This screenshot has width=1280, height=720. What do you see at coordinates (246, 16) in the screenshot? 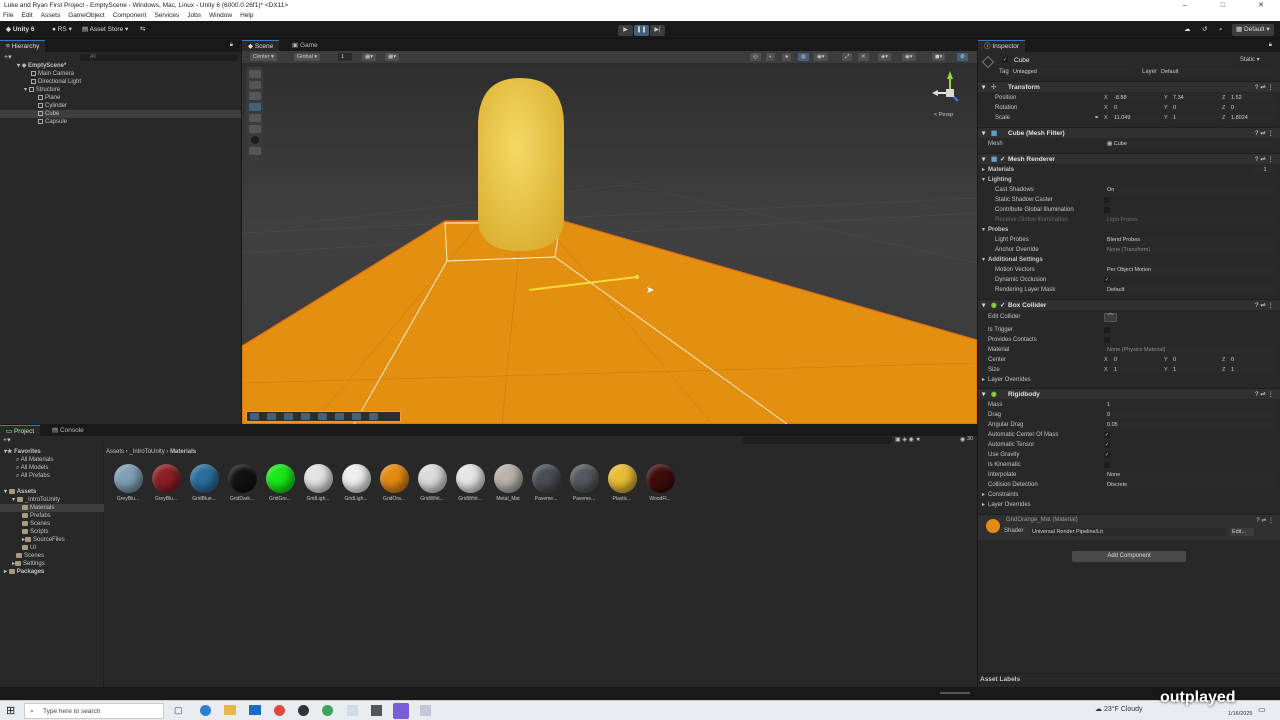
I see `menu-help: Help` at bounding box center [246, 16].